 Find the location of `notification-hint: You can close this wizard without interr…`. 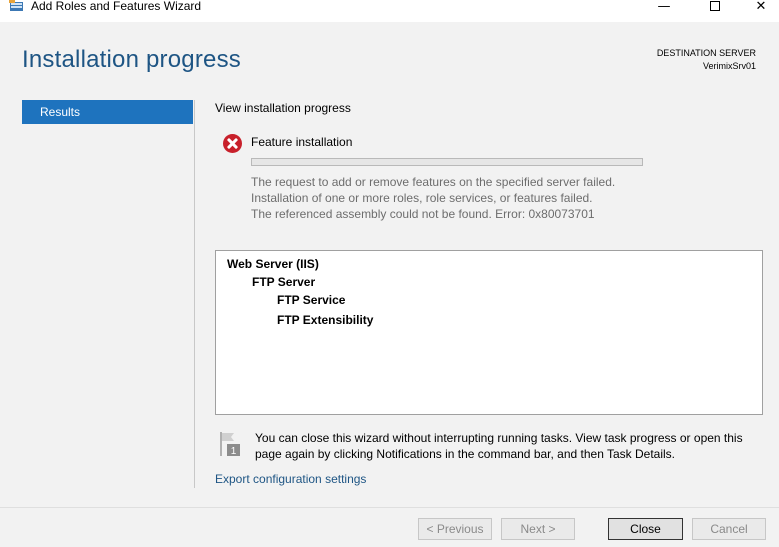

notification-hint: You can close this wizard without interr… is located at coordinates (499, 446).